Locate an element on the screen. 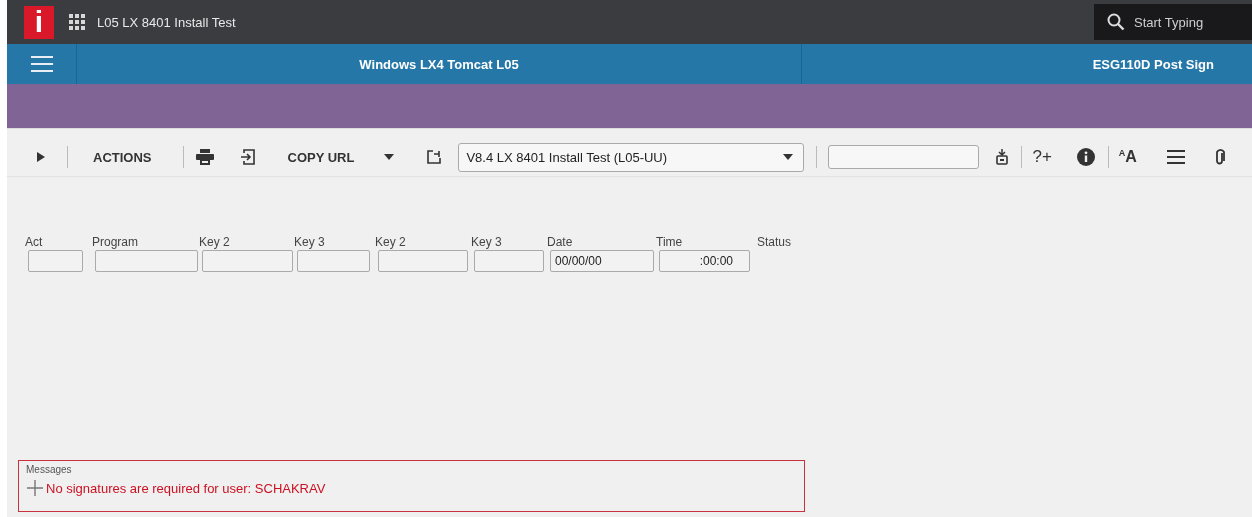  toolbar-input is located at coordinates (904, 157).